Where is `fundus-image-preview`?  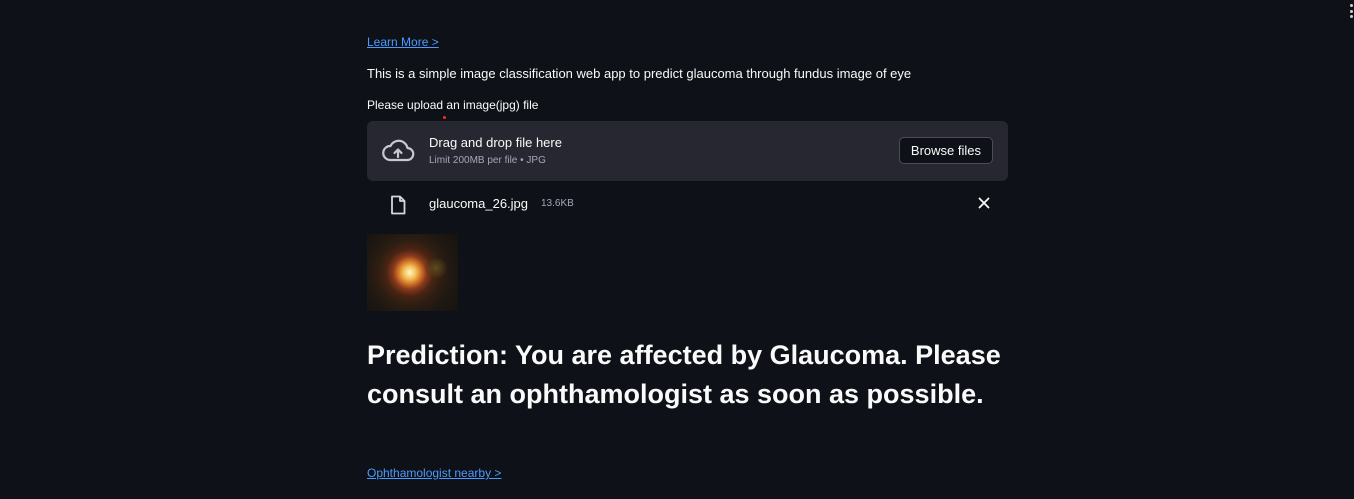 fundus-image-preview is located at coordinates (412, 272).